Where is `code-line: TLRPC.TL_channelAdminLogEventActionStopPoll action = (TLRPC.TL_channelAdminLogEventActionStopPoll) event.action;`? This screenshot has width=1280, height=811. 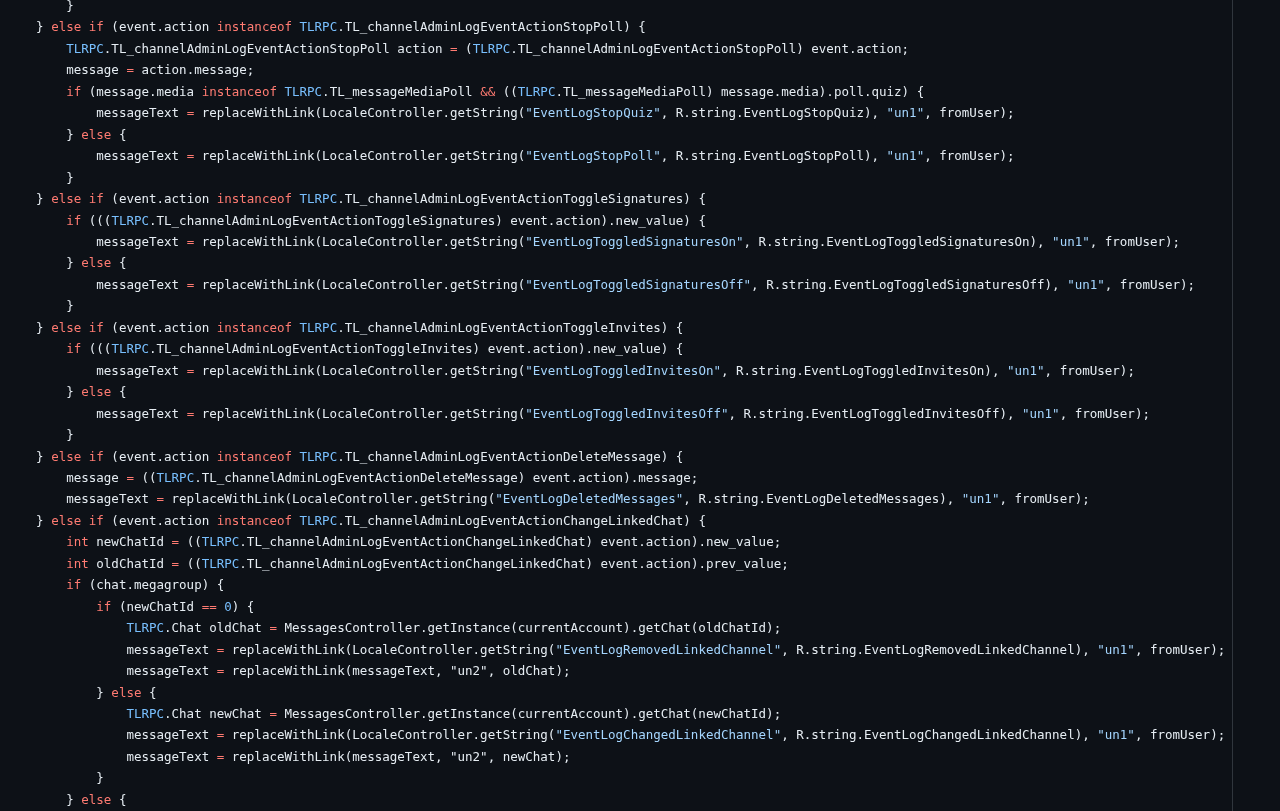 code-line: TLRPC.TL_channelAdminLogEventActionStopPoll action = (TLRPC.TL_channelAdminLogEventActionStopPoll) event.action; is located at coordinates (487, 48).